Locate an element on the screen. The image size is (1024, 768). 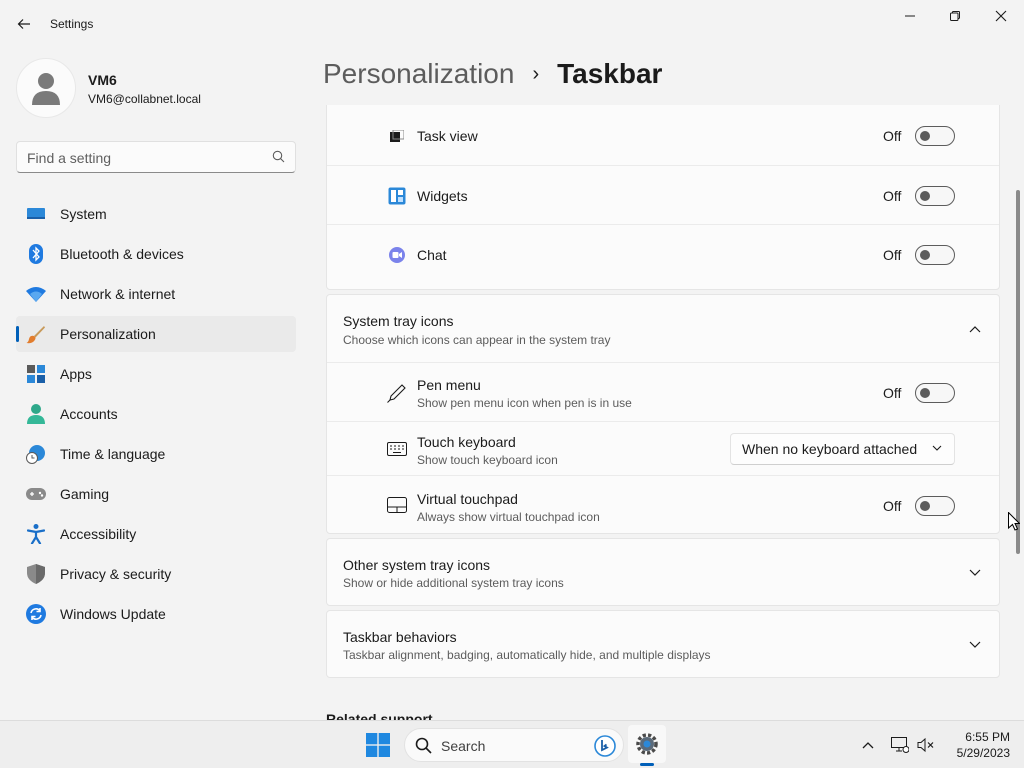
update-icon is located at coordinates (36, 614).